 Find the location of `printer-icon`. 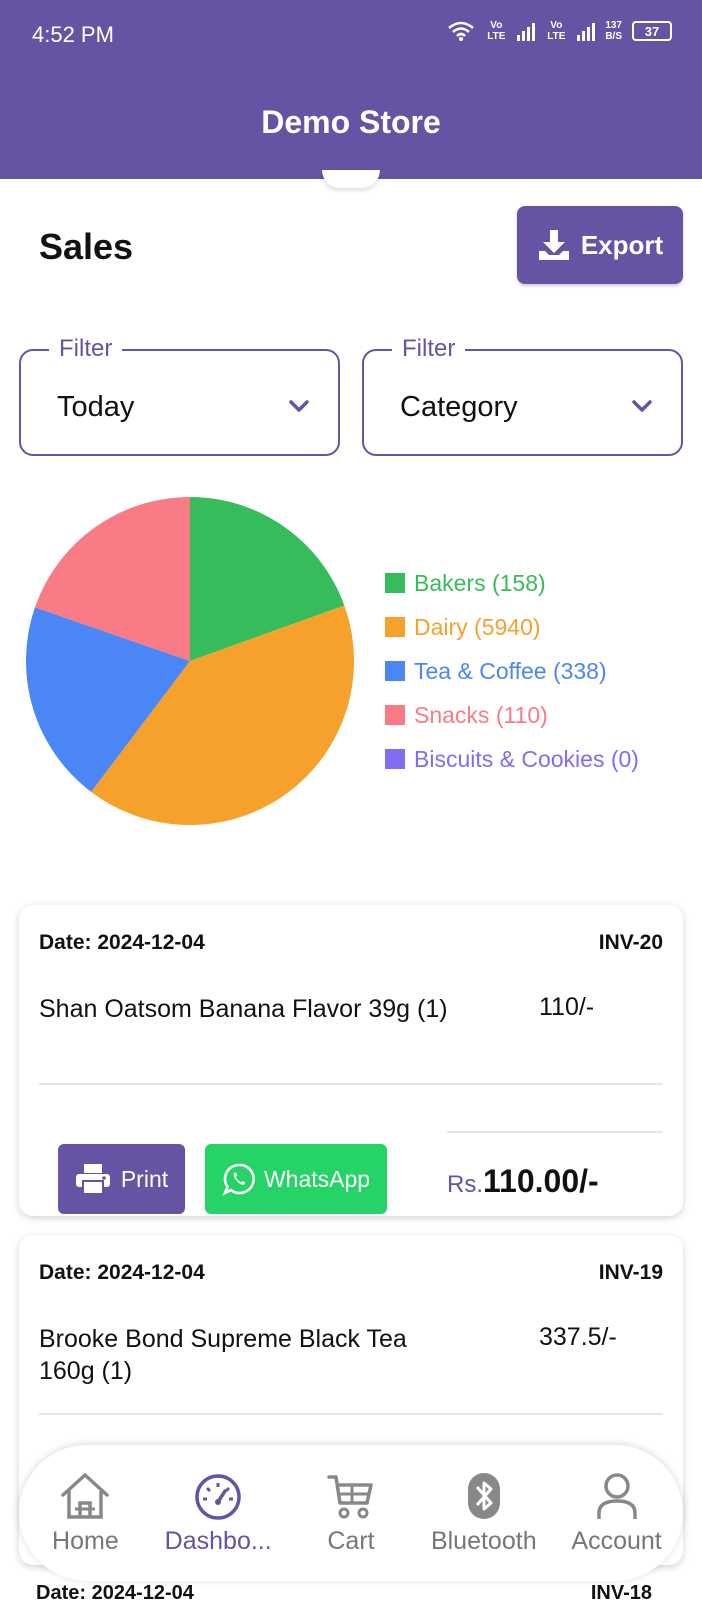

printer-icon is located at coordinates (92, 1179).